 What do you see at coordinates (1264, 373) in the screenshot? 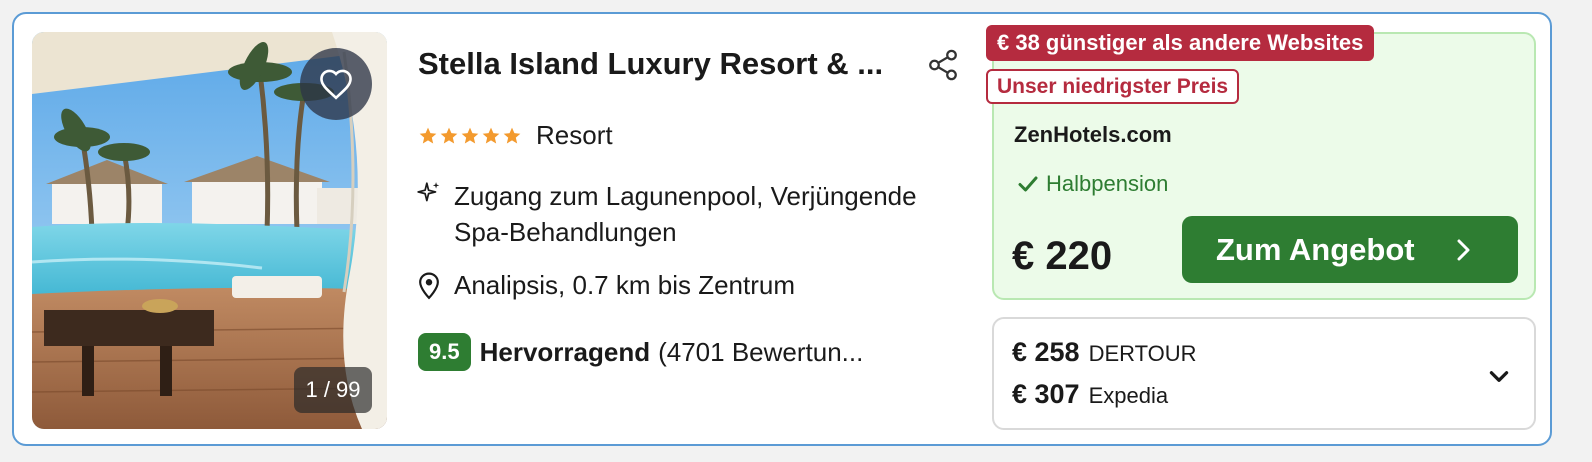
I see `other-prices-dropdown: € 258 DERTOUR € 307 Expedia` at bounding box center [1264, 373].